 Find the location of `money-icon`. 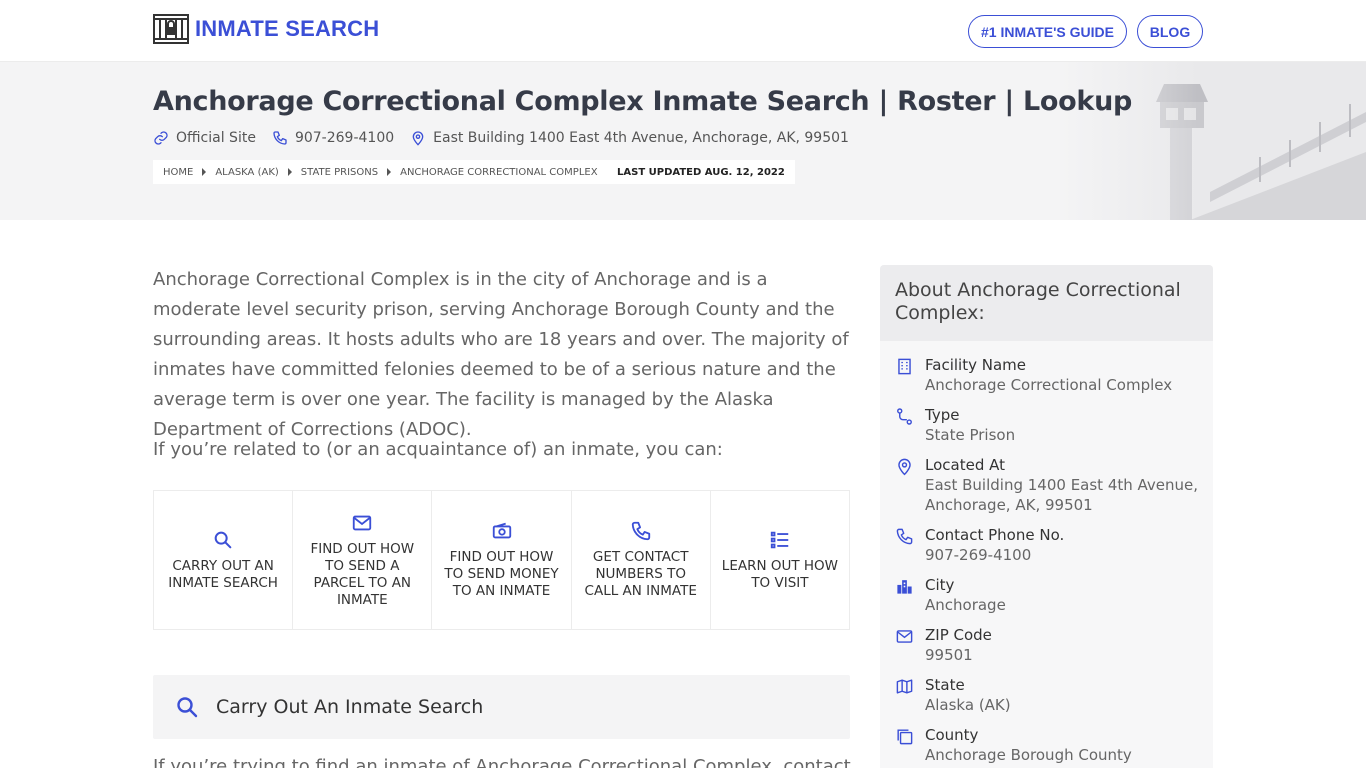

money-icon is located at coordinates (501, 530).